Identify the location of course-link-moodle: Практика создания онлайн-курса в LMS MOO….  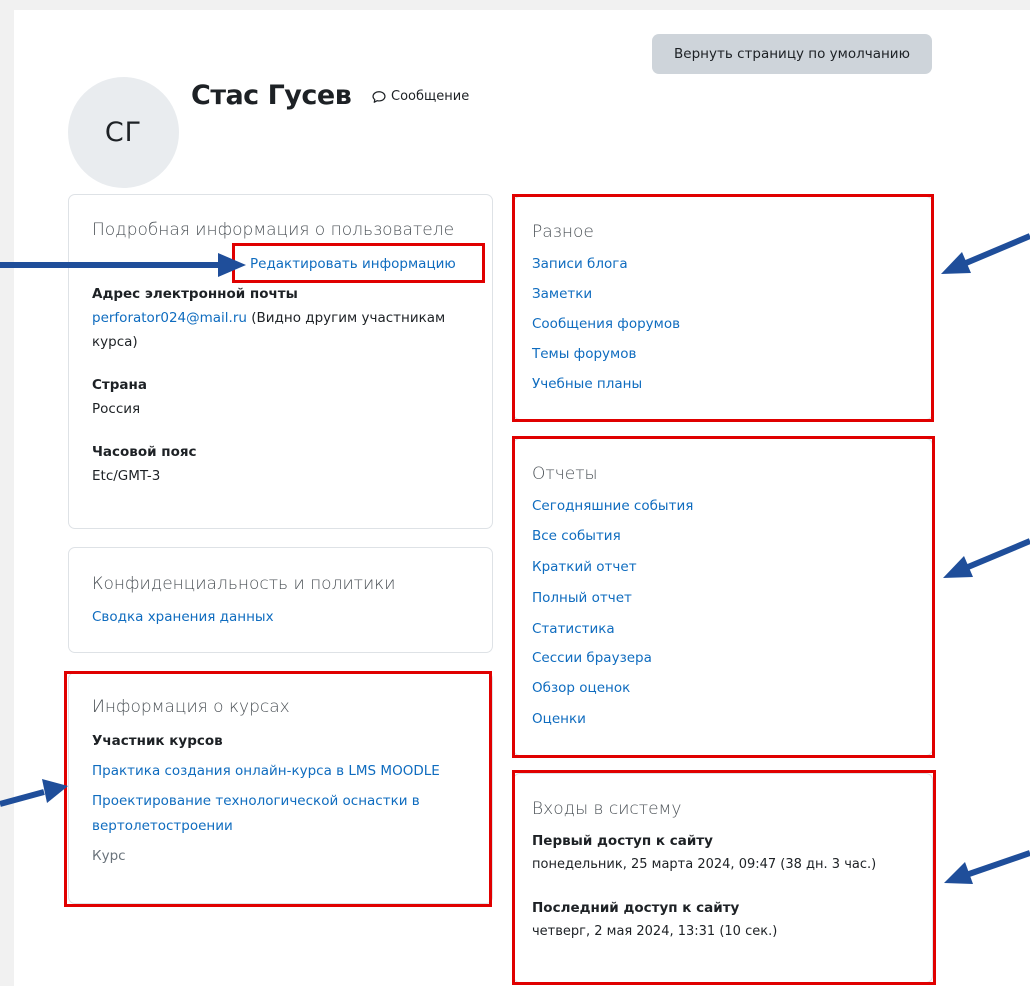
(266, 771).